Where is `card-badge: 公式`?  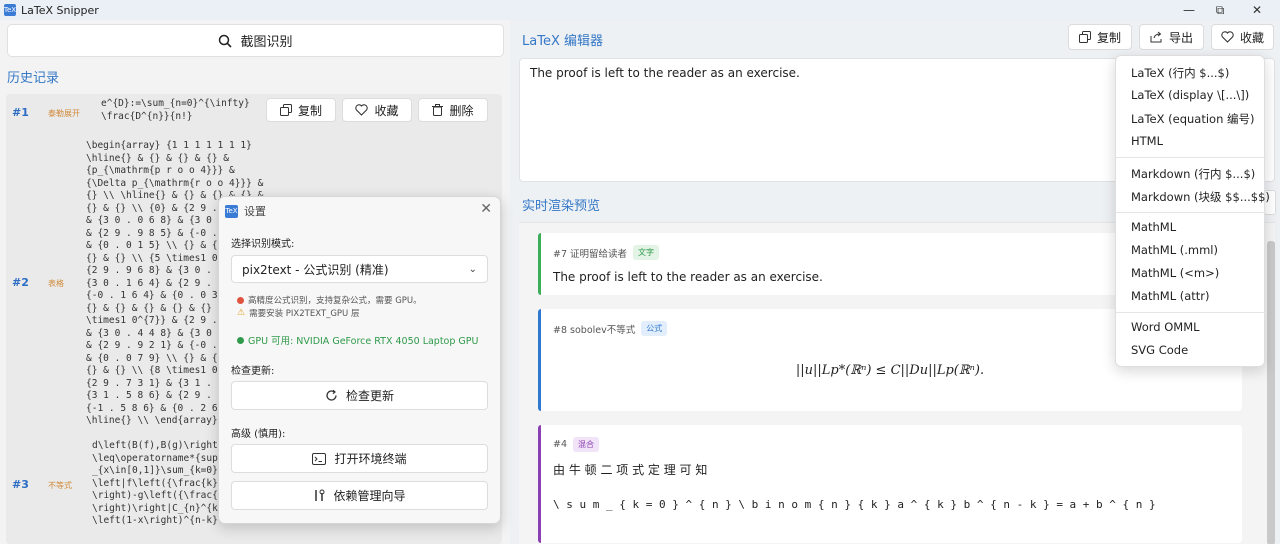 card-badge: 公式 is located at coordinates (654, 328).